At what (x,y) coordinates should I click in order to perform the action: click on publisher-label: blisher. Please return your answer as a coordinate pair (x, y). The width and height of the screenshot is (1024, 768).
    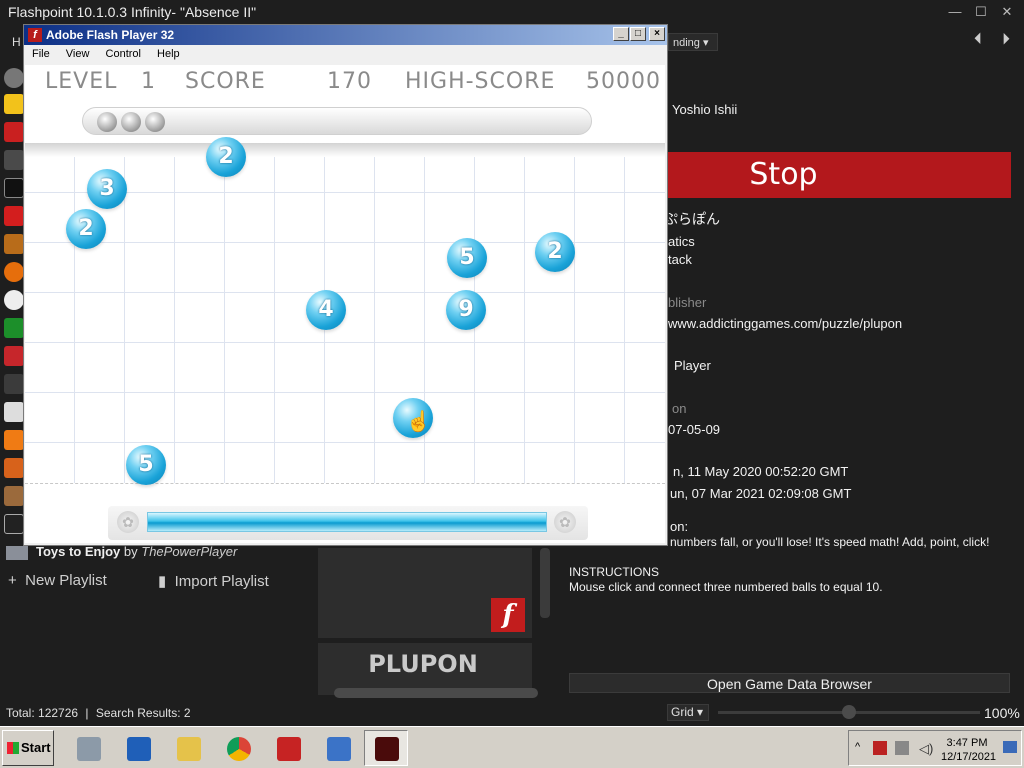
    Looking at the image, I should click on (687, 302).